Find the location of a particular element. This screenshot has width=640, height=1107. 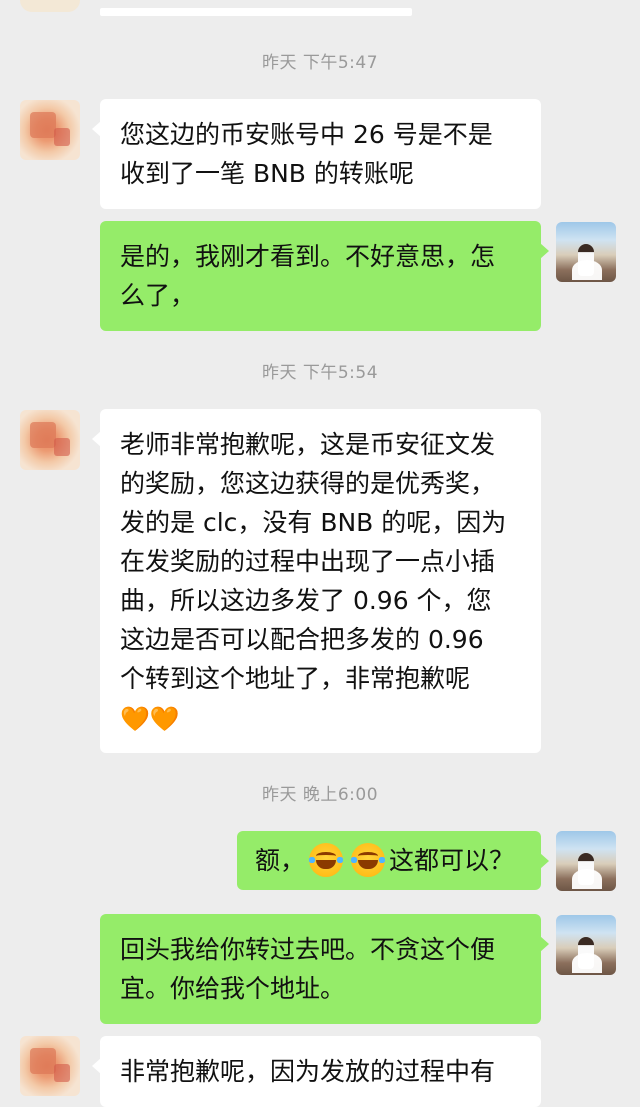

top-cutoff-area is located at coordinates (320, 9).